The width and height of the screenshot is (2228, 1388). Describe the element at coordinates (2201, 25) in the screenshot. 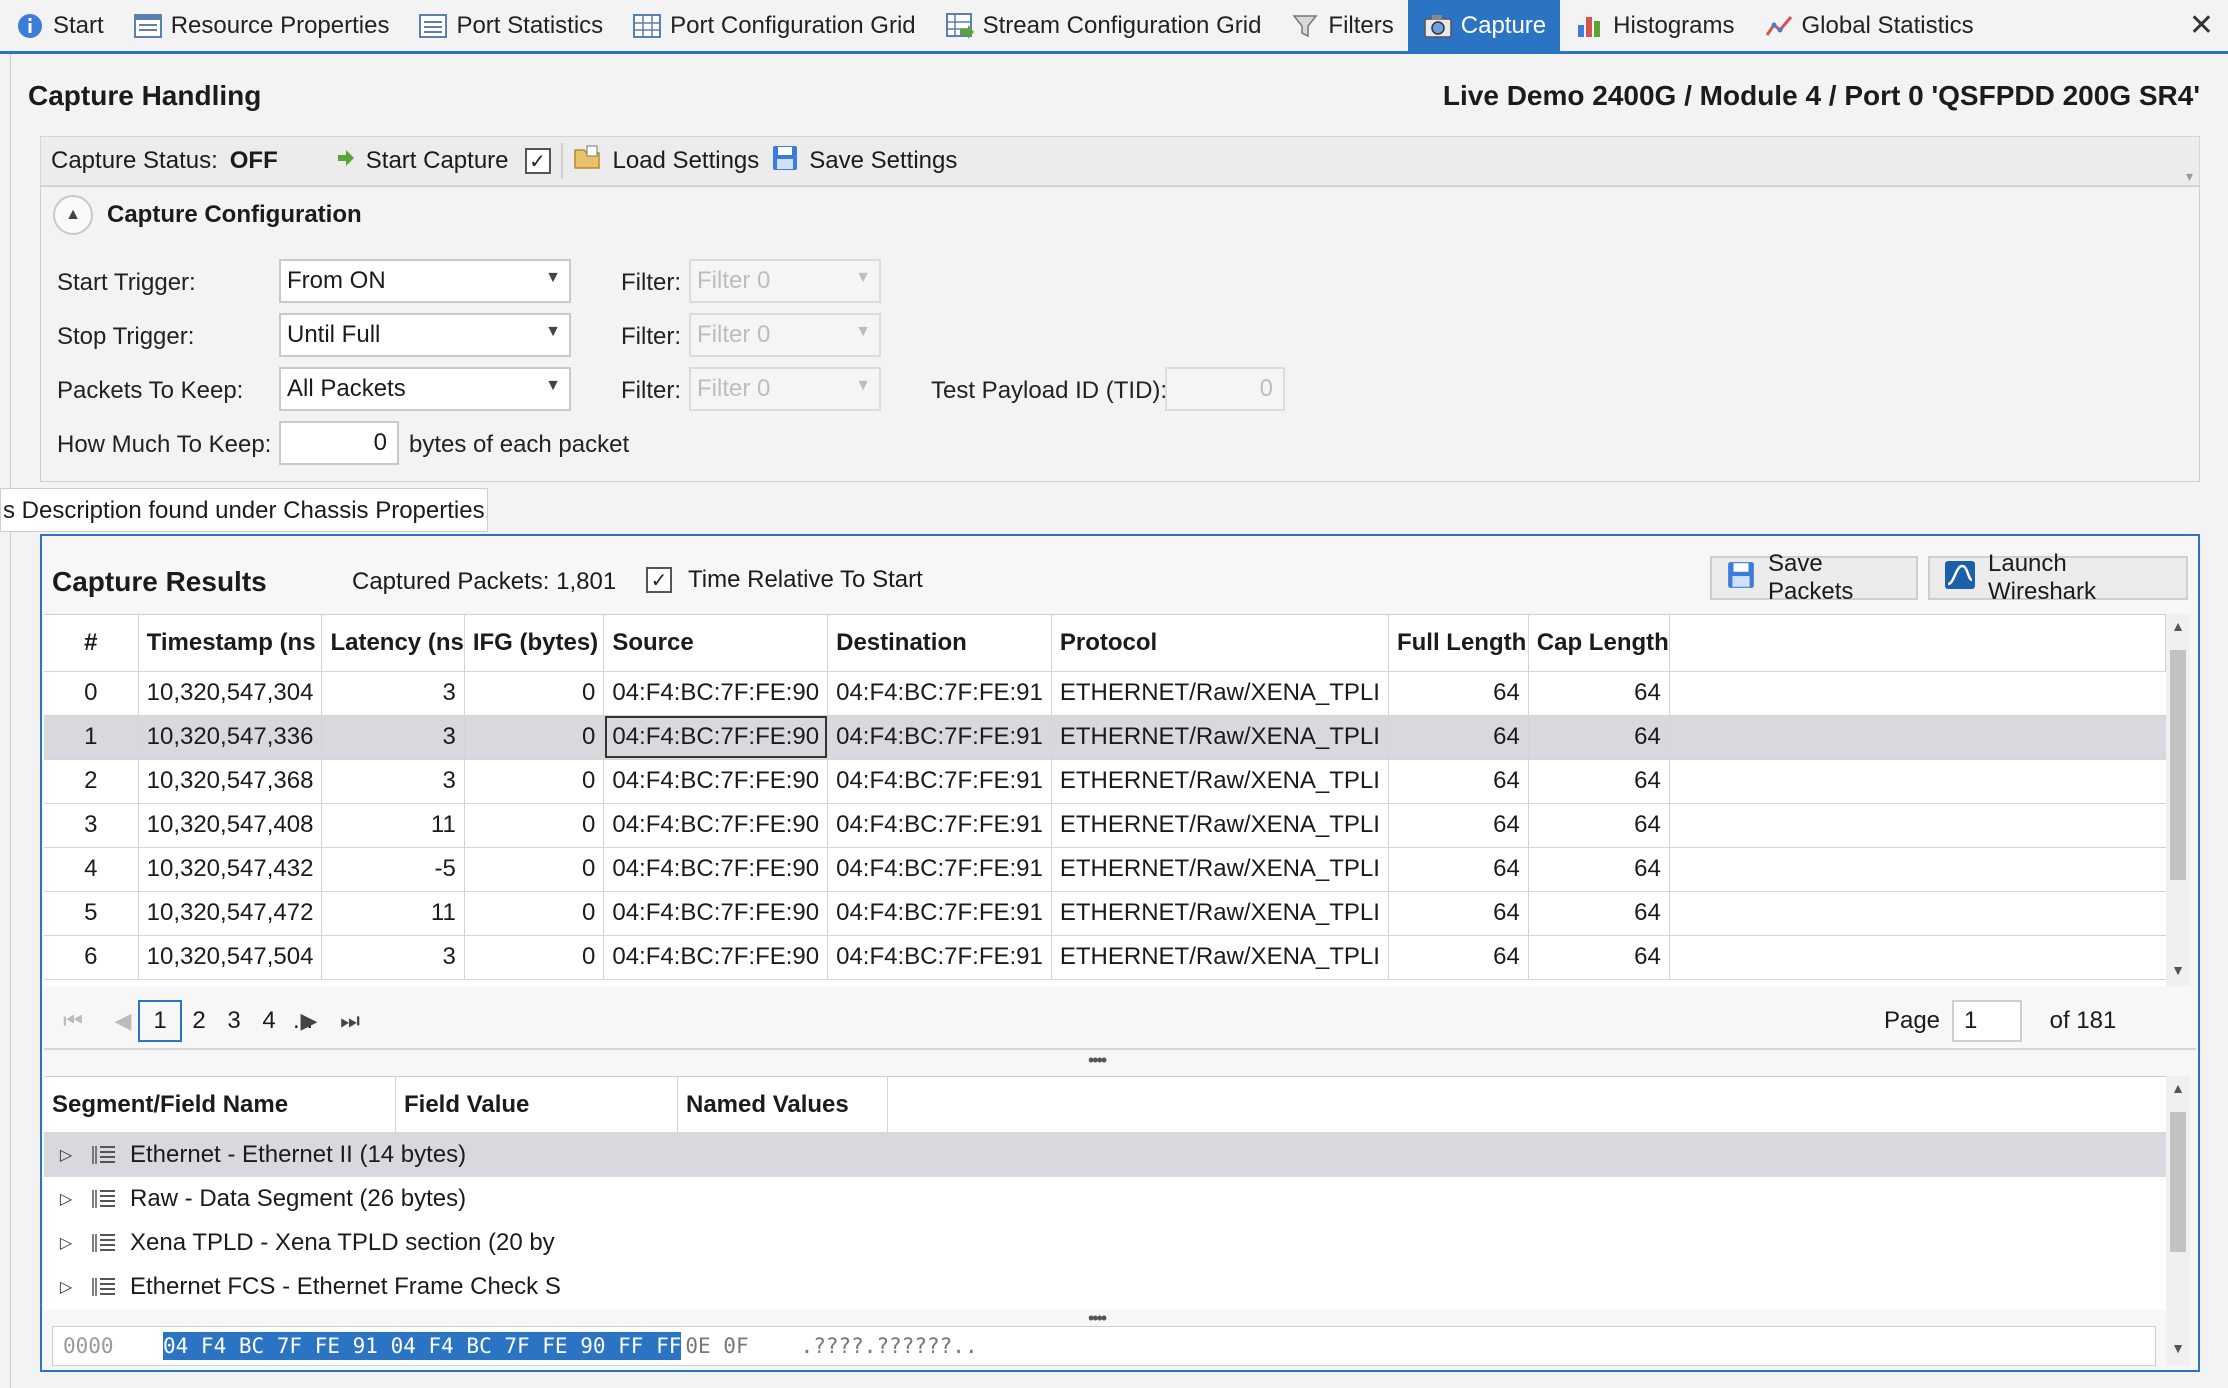

I see `close-icon: ✕` at that location.